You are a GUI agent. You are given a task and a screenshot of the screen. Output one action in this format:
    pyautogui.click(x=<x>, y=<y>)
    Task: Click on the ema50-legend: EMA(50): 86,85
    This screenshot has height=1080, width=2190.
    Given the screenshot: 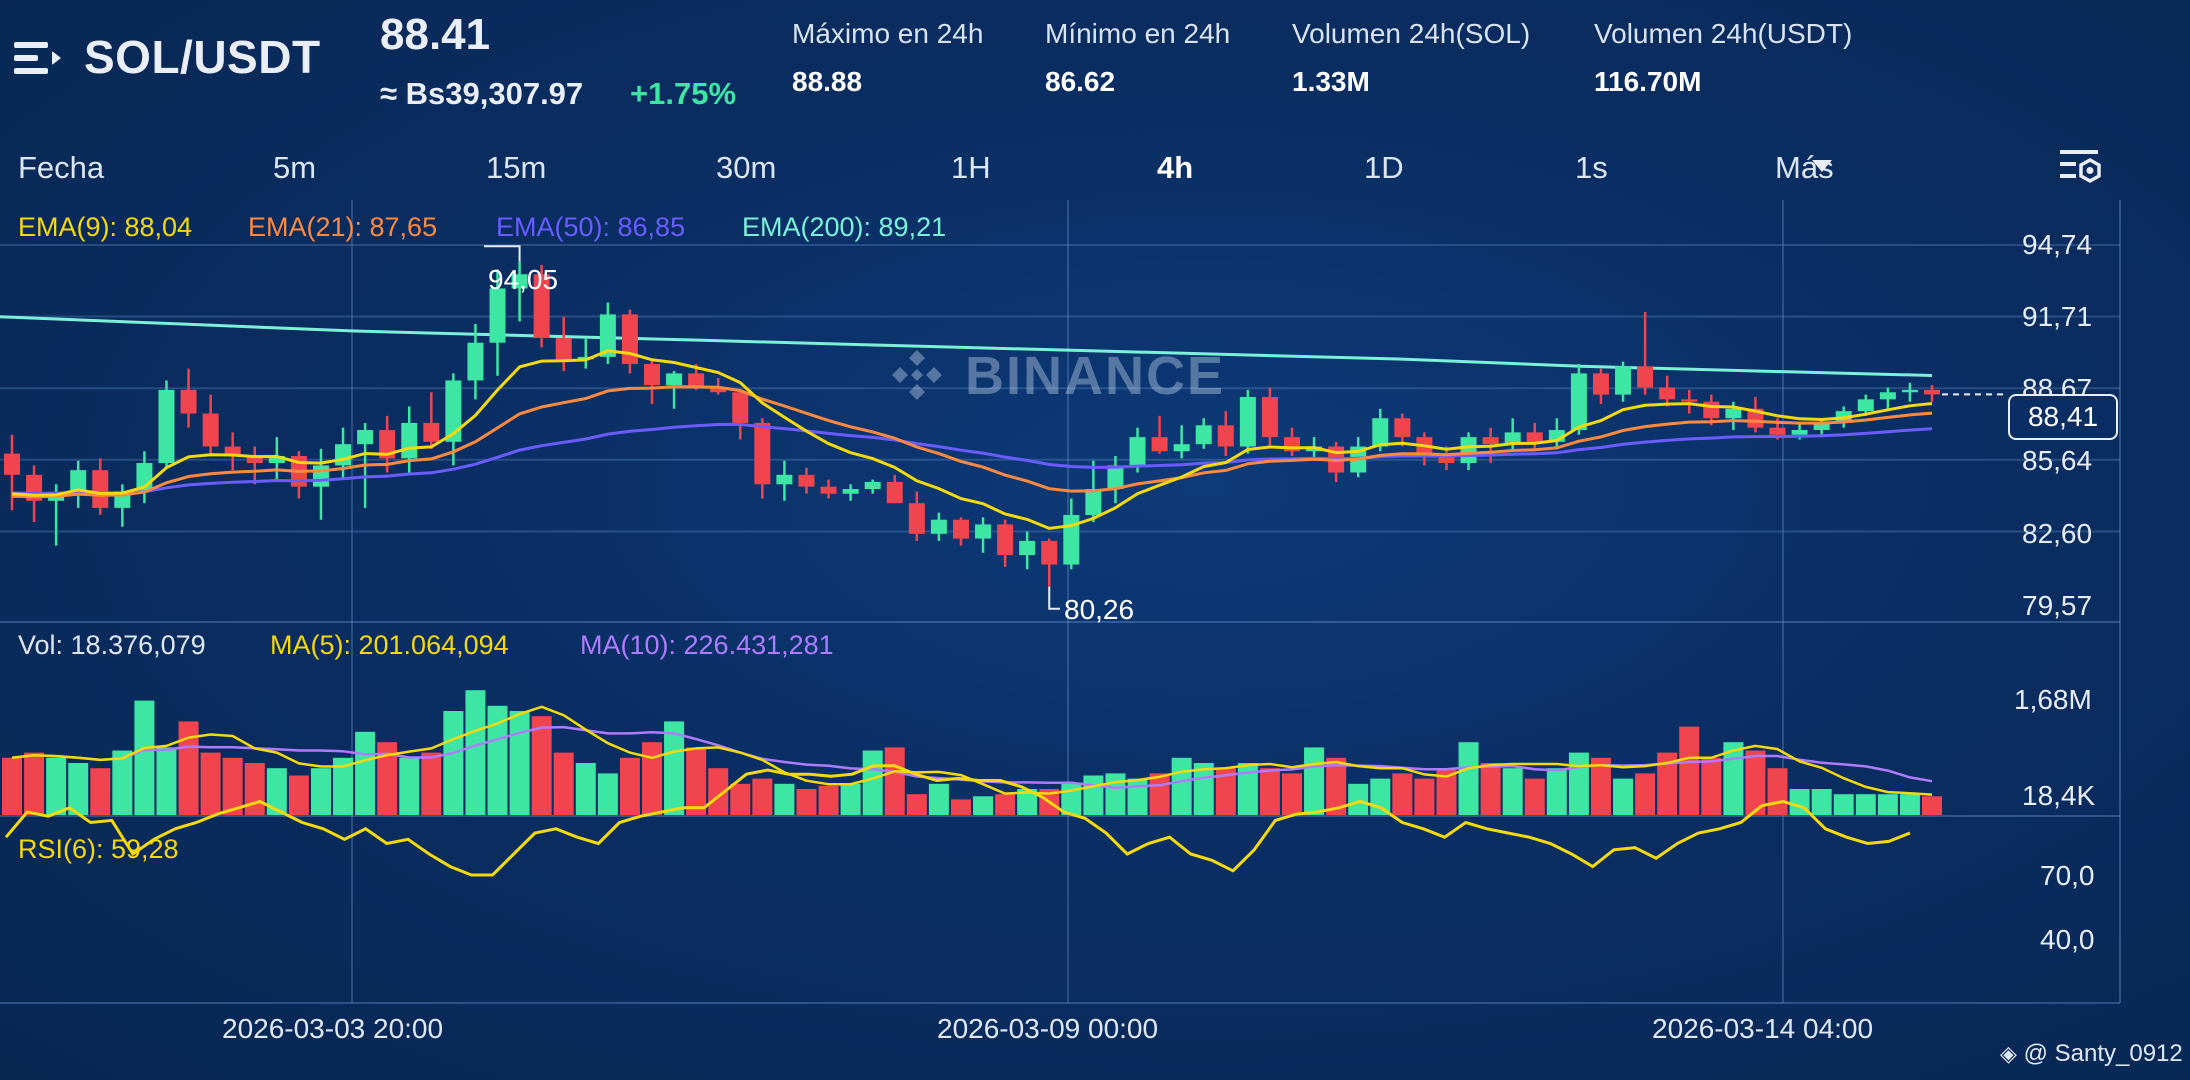 What is the action you would take?
    pyautogui.click(x=590, y=227)
    